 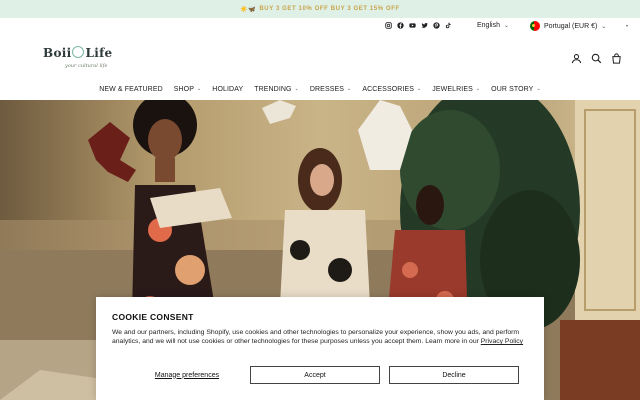 I want to click on country-label: Portugal (EUR €), so click(x=571, y=26).